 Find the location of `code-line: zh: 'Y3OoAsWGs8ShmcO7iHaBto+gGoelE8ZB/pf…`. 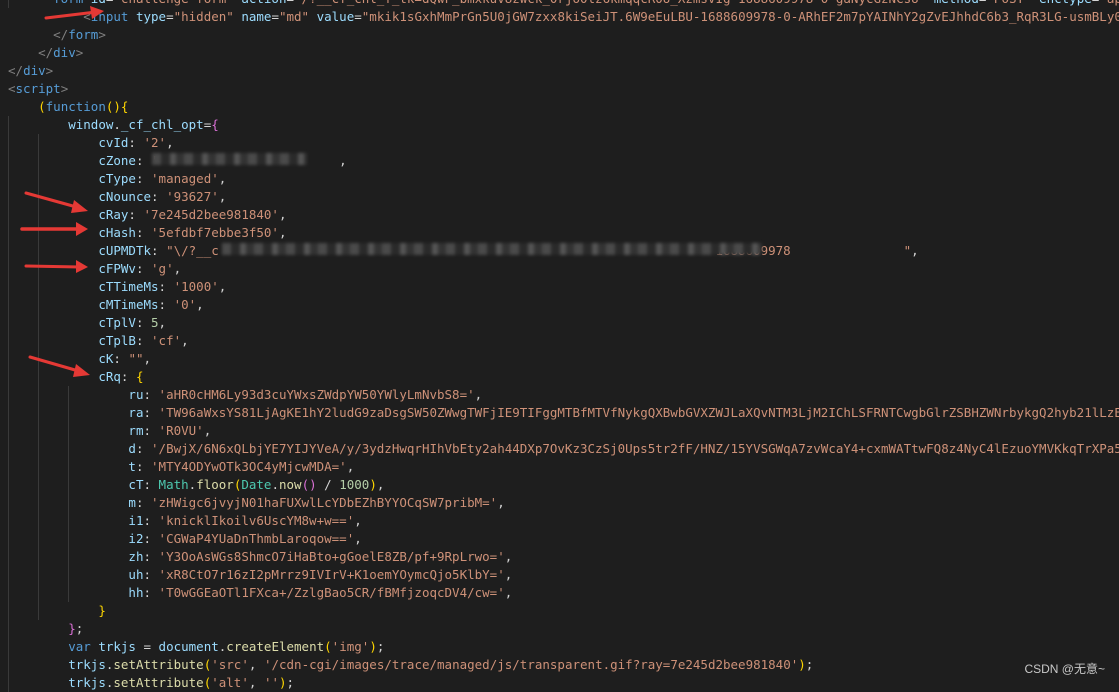

code-line: zh: 'Y3OoAsWGs8ShmcO7iHaBto+gGoelE8ZB/pf… is located at coordinates (559, 557).